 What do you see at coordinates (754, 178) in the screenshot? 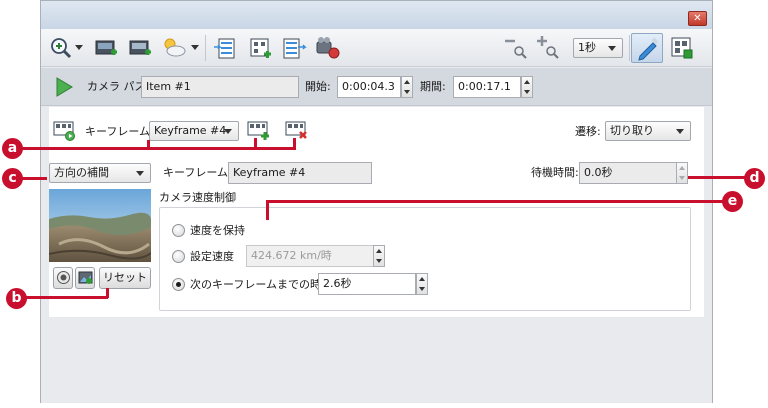
I see `callout-d-badge: d` at bounding box center [754, 178].